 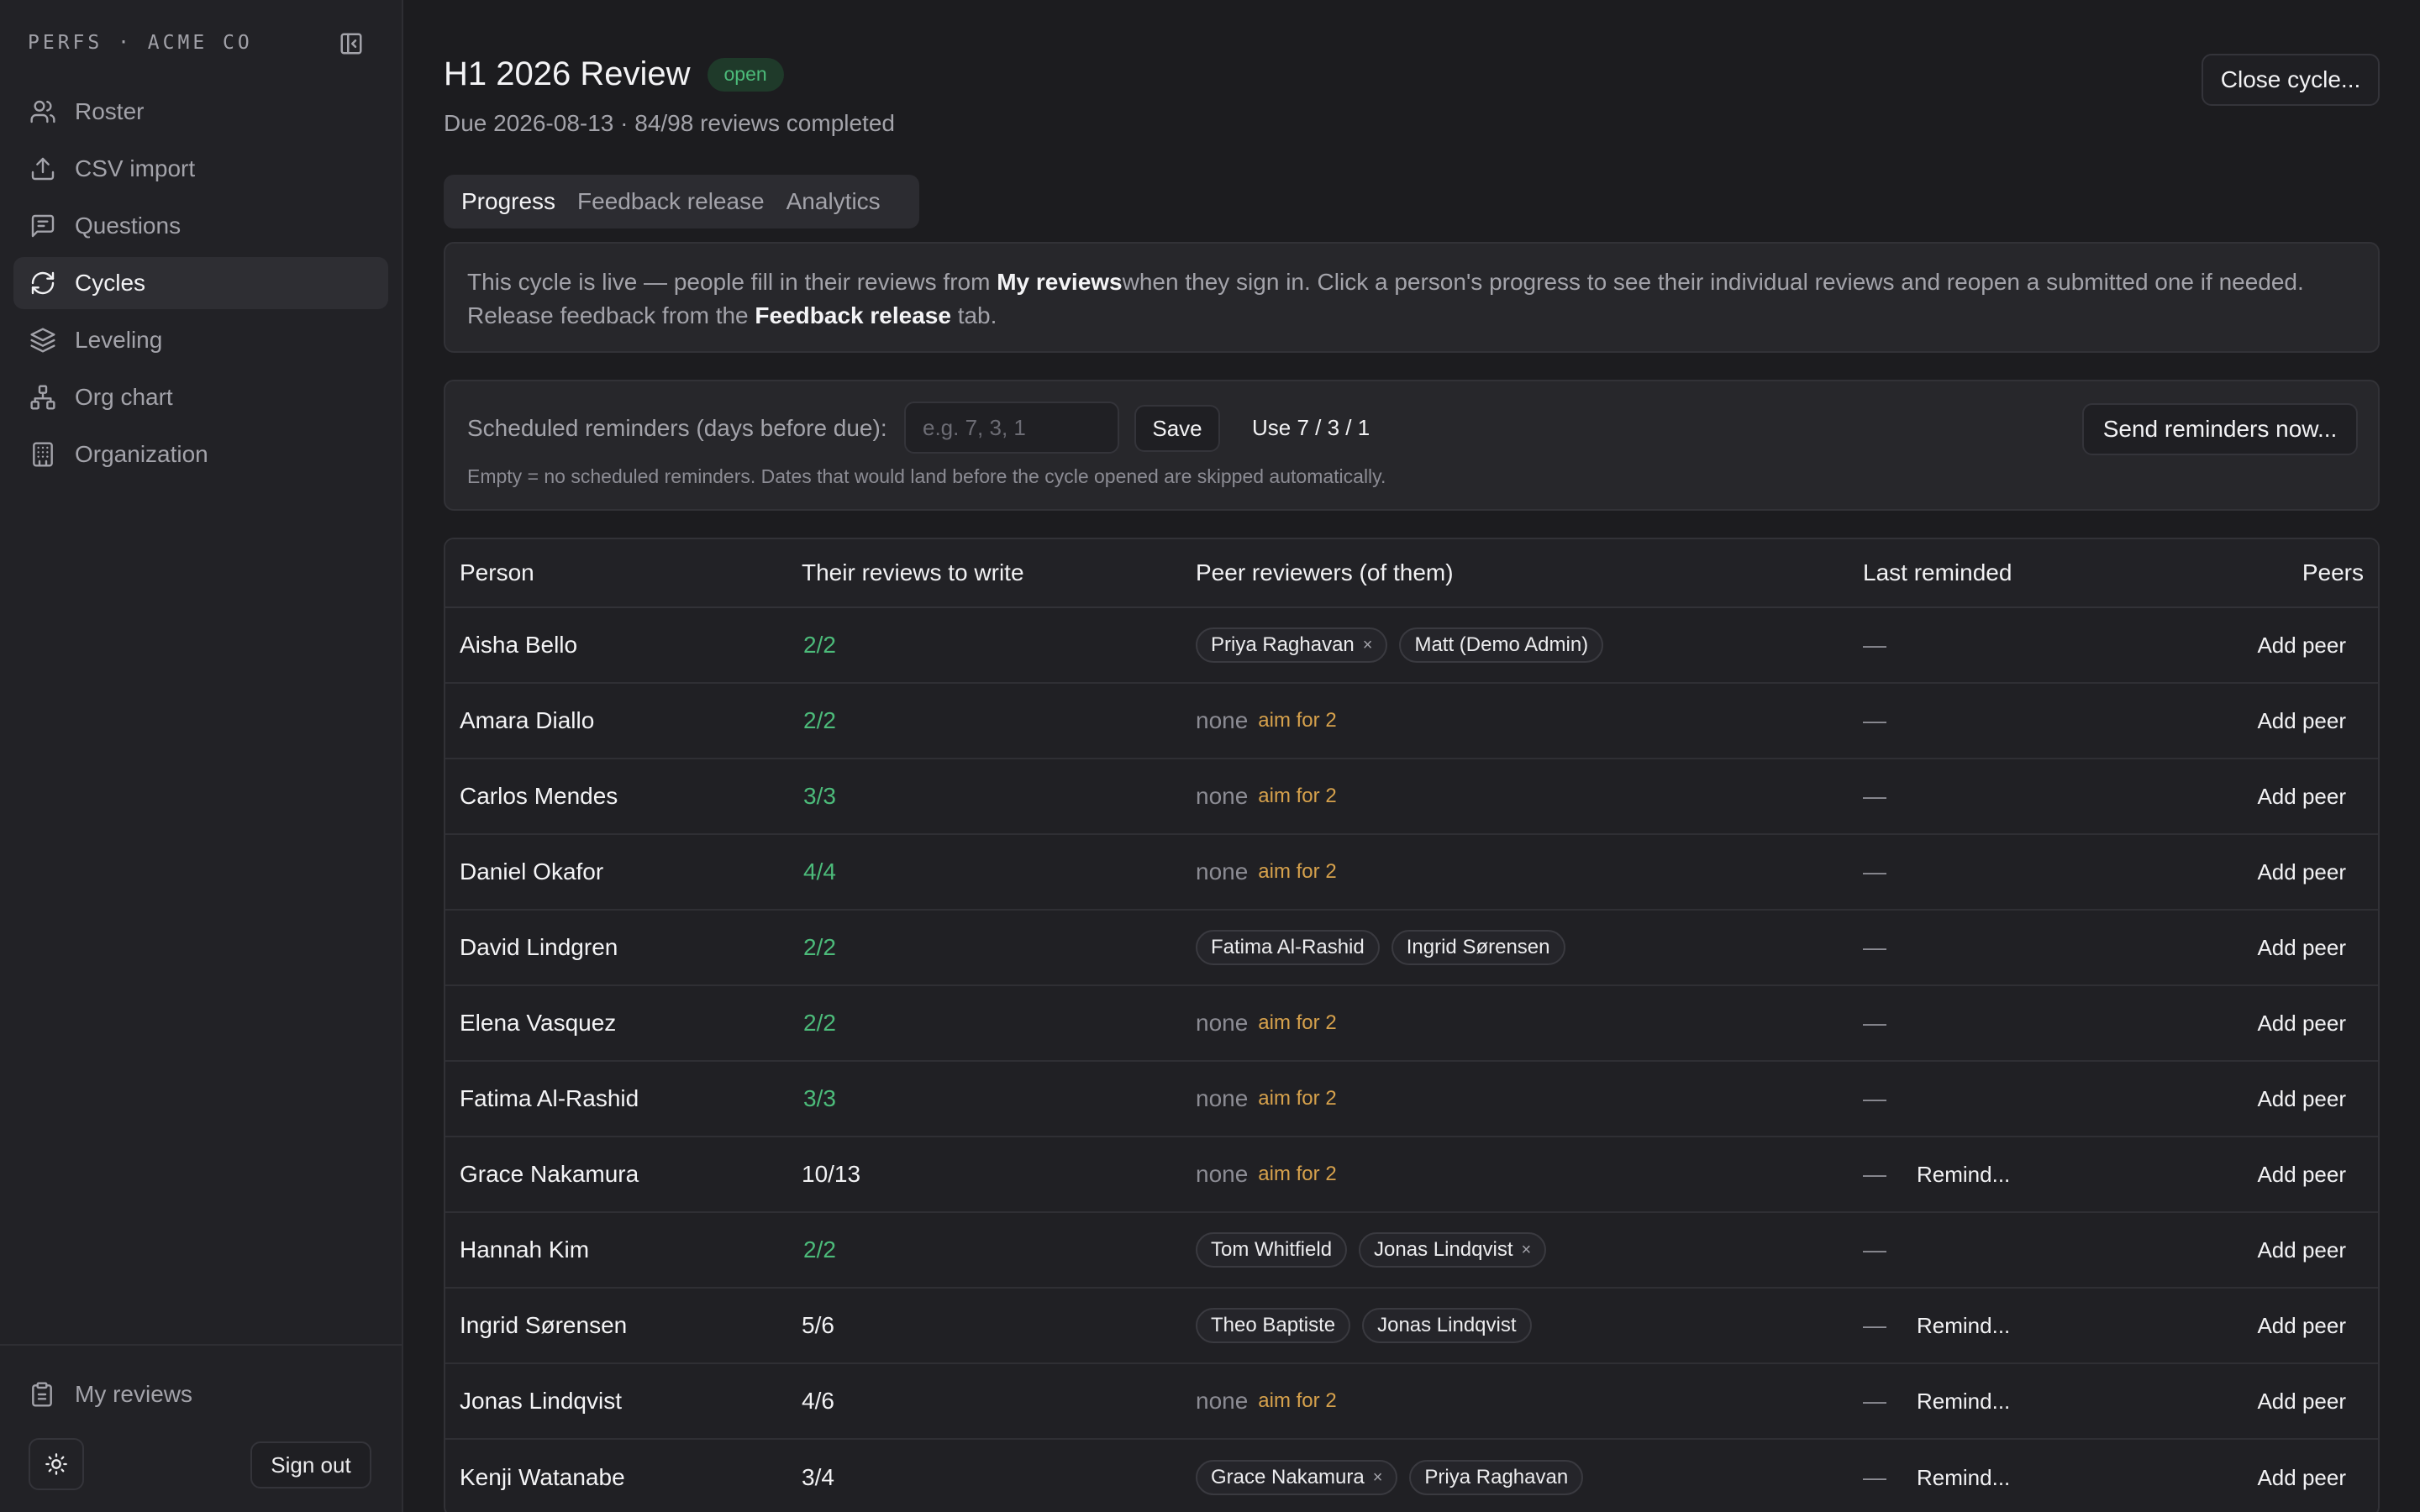 I want to click on sidebar-item-leveling: Leveling, so click(x=200, y=340).